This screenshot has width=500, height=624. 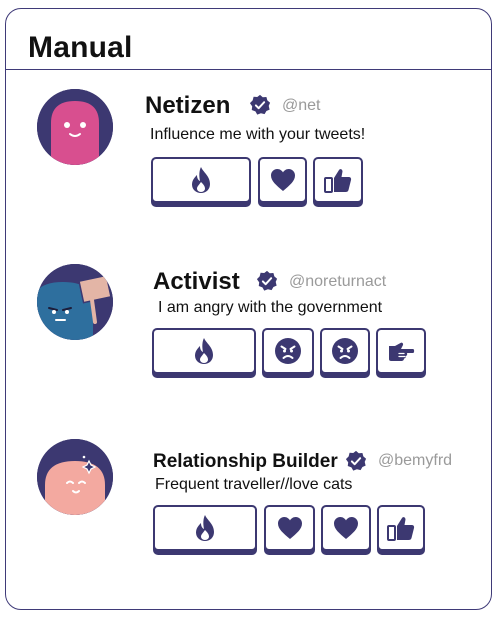 I want to click on pointing-reaction-button, so click(x=401, y=351).